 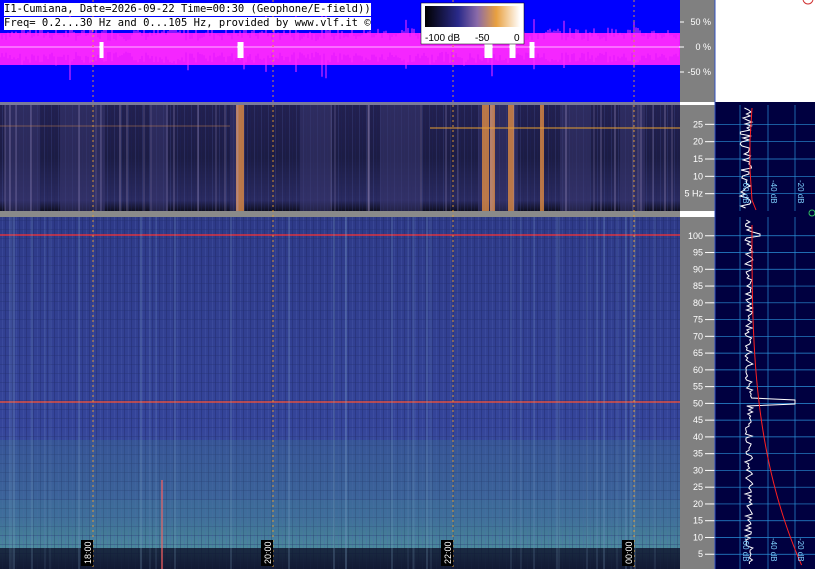 What do you see at coordinates (698, 487) in the screenshot?
I see `hf-freq-tick: 25` at bounding box center [698, 487].